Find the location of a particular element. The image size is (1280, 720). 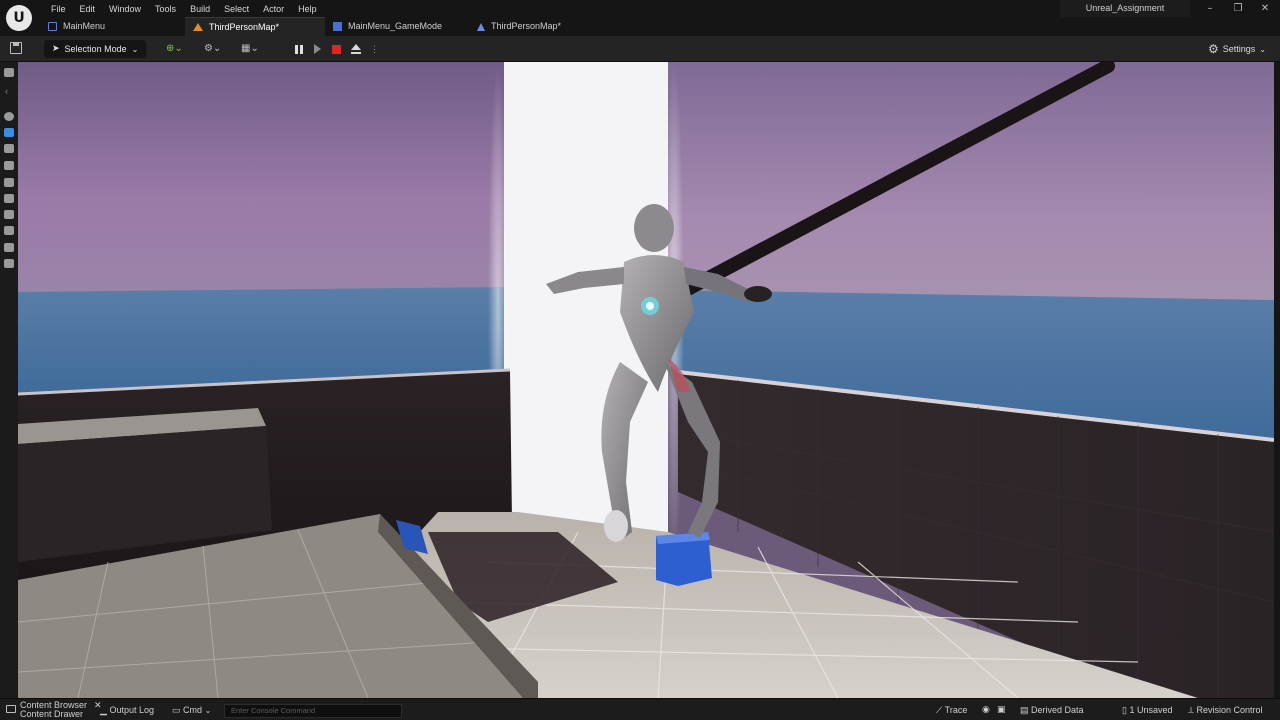

menu-tools: Tools is located at coordinates (165, 9).